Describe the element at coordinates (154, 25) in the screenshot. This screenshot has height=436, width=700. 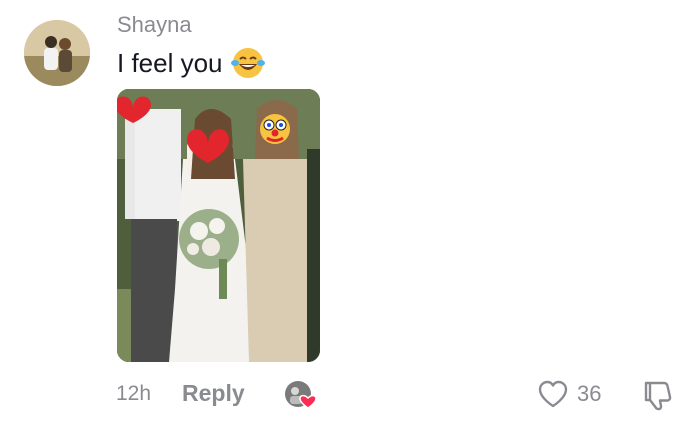
I see `comment-username: Shayna` at that location.